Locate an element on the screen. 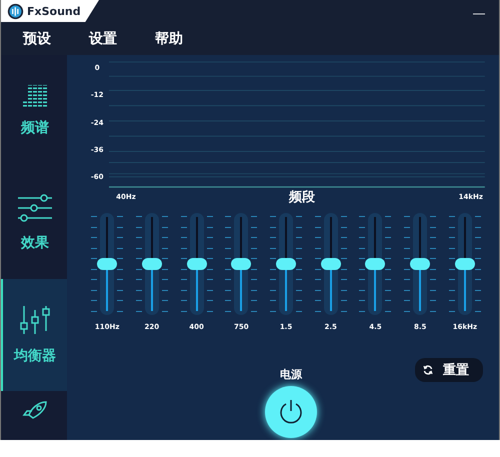 This screenshot has width=500, height=457. spectrum-icon is located at coordinates (35, 96).